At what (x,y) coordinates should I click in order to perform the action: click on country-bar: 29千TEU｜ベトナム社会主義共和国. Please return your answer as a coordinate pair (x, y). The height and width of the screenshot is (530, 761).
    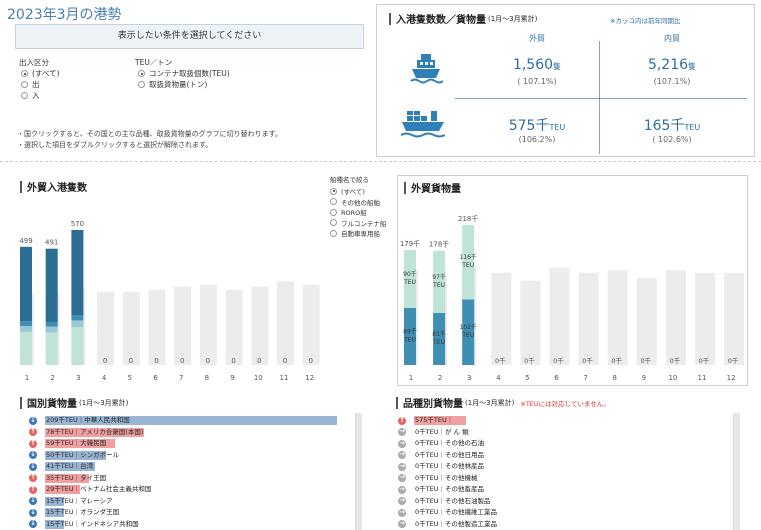
    Looking at the image, I should click on (98, 490).